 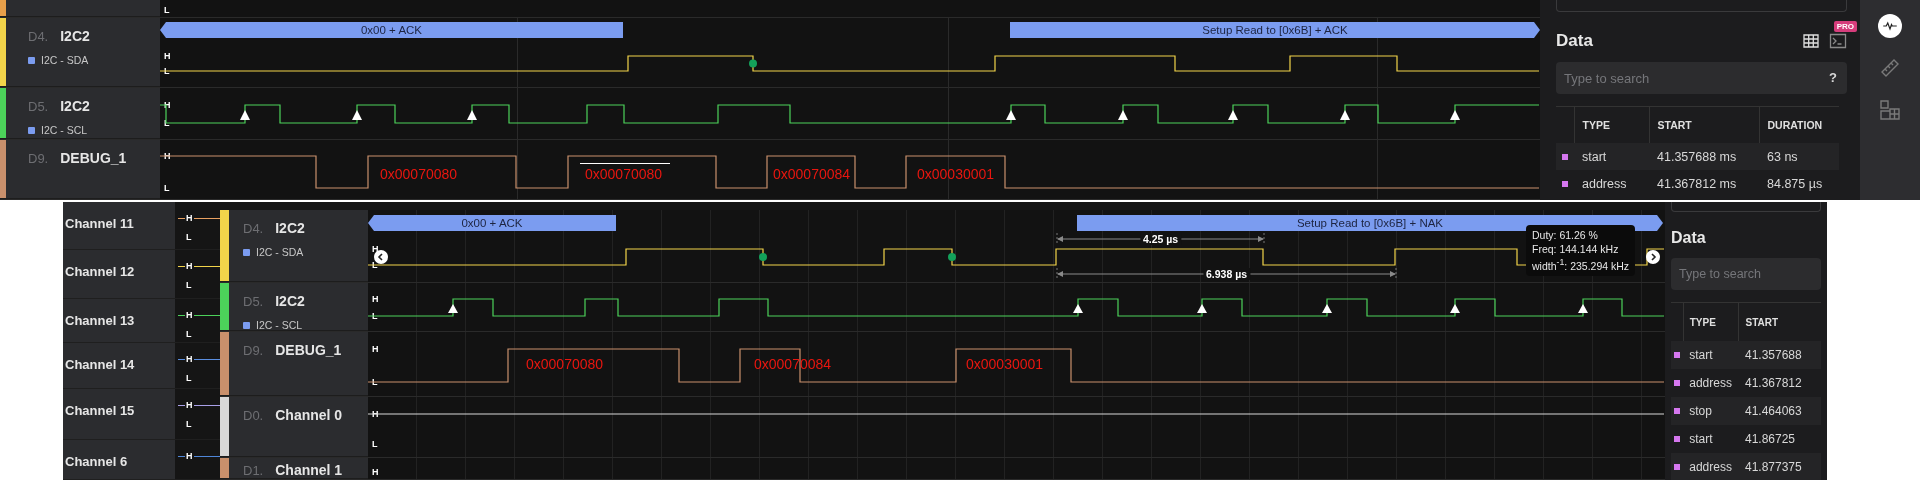 I want to click on table-grid-icon, so click(x=1811, y=41).